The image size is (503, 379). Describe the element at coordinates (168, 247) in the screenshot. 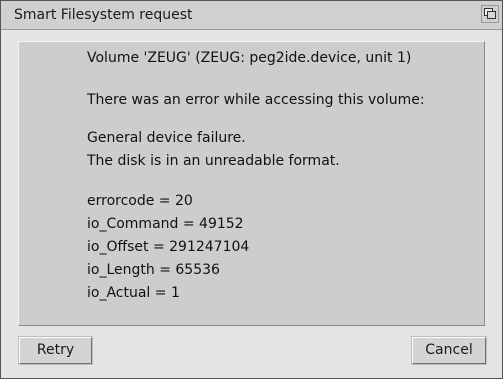

I see `io-offset-text: io_Offset = 291247104` at that location.